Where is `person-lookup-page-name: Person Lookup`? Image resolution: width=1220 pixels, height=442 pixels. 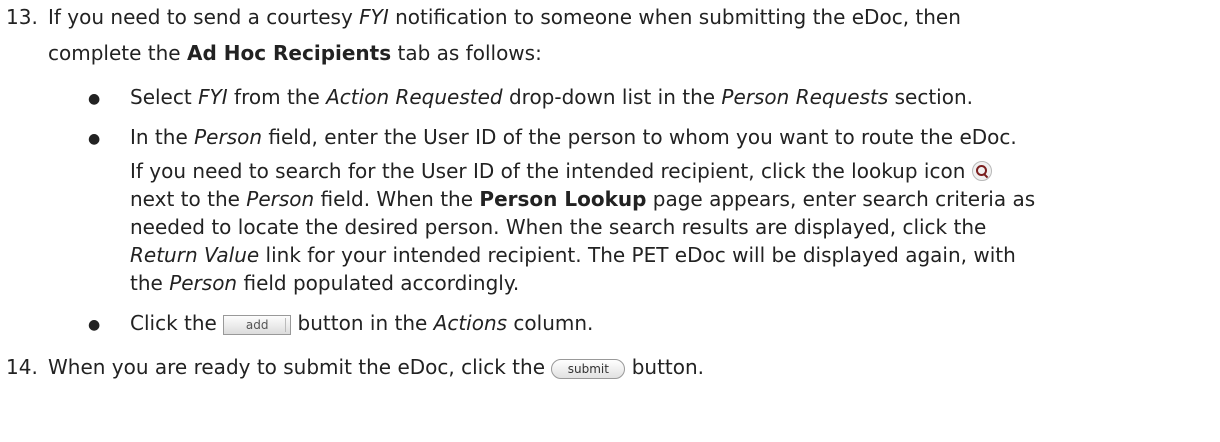 person-lookup-page-name: Person Lookup is located at coordinates (563, 199).